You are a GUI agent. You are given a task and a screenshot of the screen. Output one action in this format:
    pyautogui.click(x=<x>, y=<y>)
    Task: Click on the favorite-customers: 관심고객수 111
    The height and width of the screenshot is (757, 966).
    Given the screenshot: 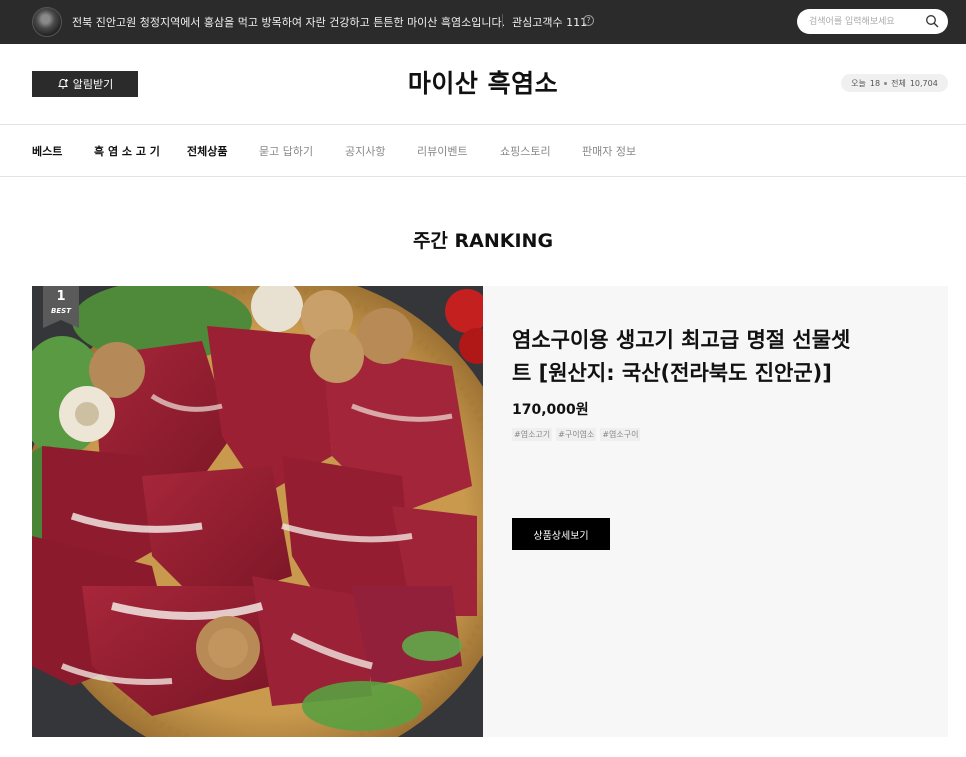 What is the action you would take?
    pyautogui.click(x=549, y=22)
    